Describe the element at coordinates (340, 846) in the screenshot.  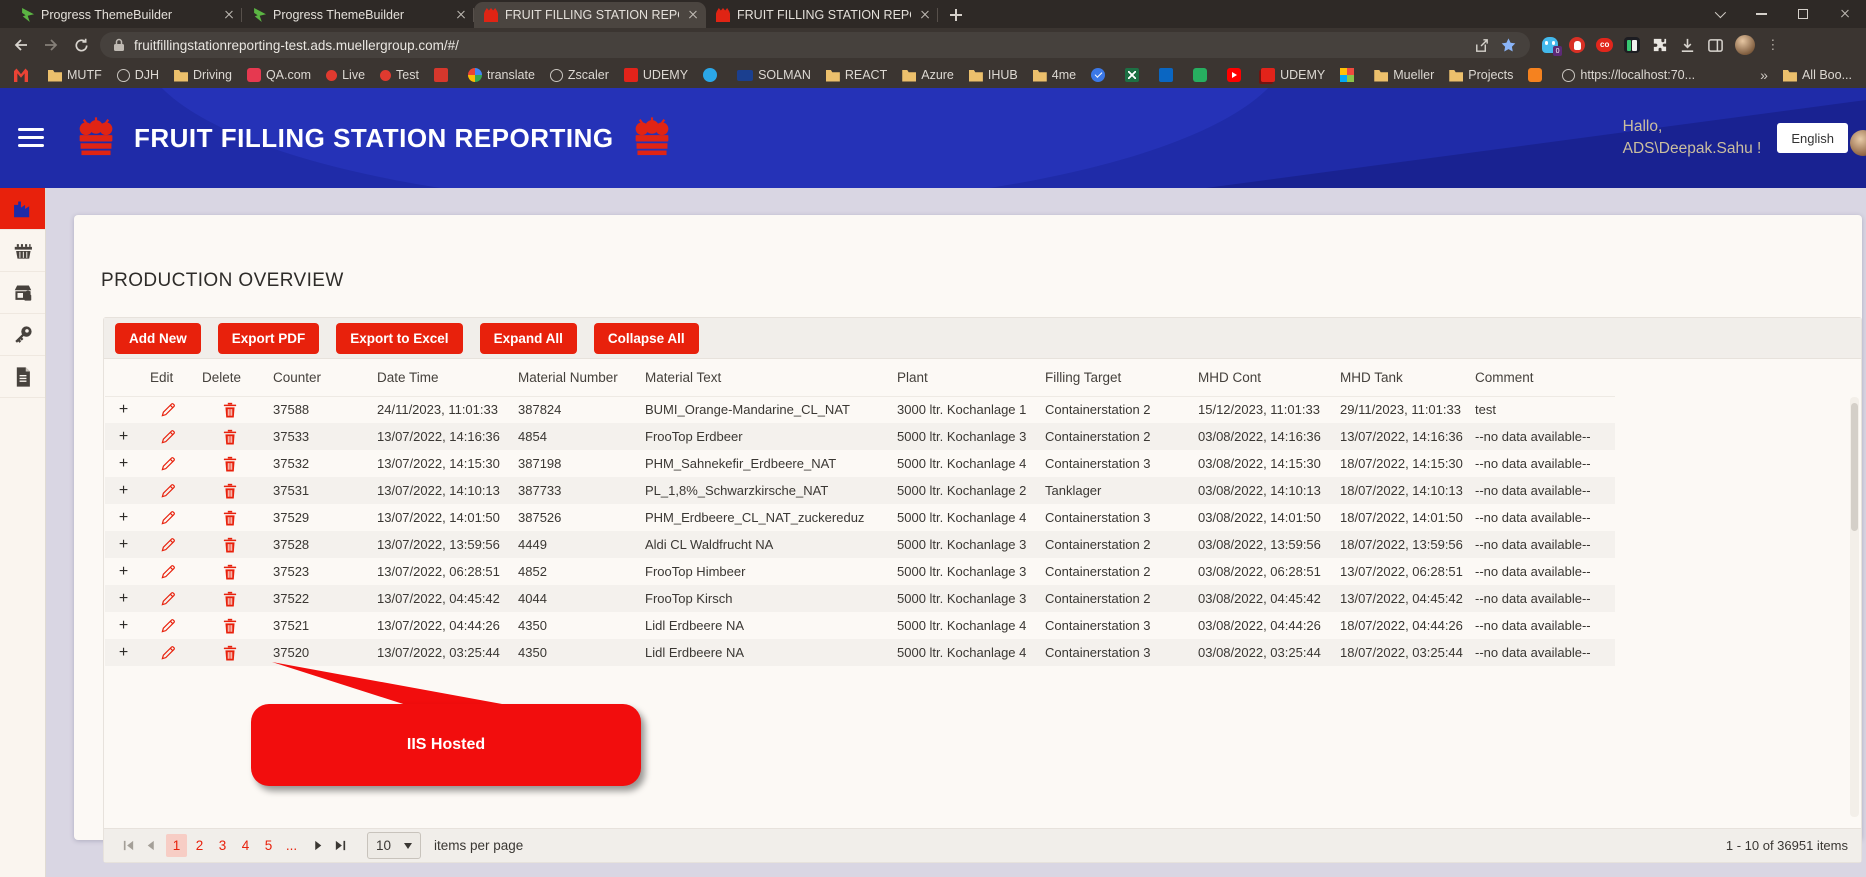
I see `last-page-icon` at that location.